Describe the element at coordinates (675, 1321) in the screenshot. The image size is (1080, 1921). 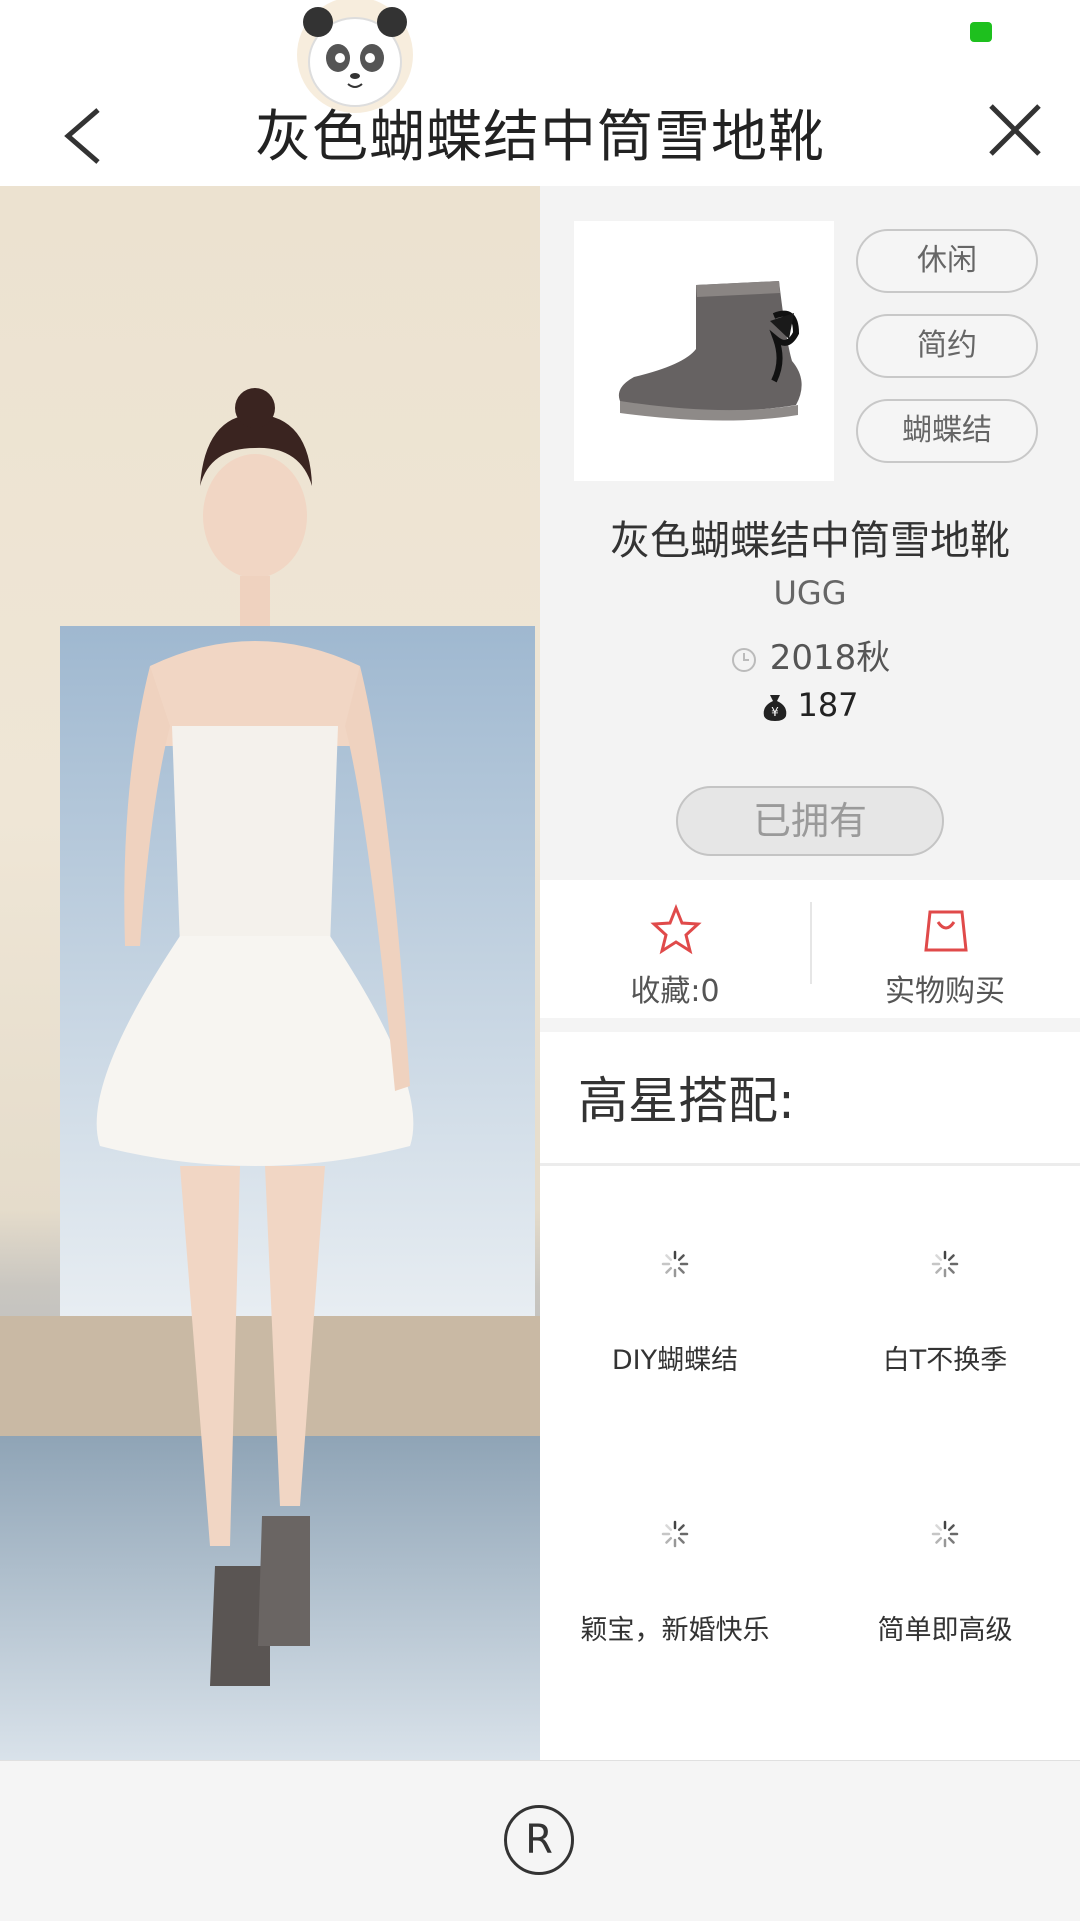
I see `outfit-card: DIY蝴蝶结` at that location.